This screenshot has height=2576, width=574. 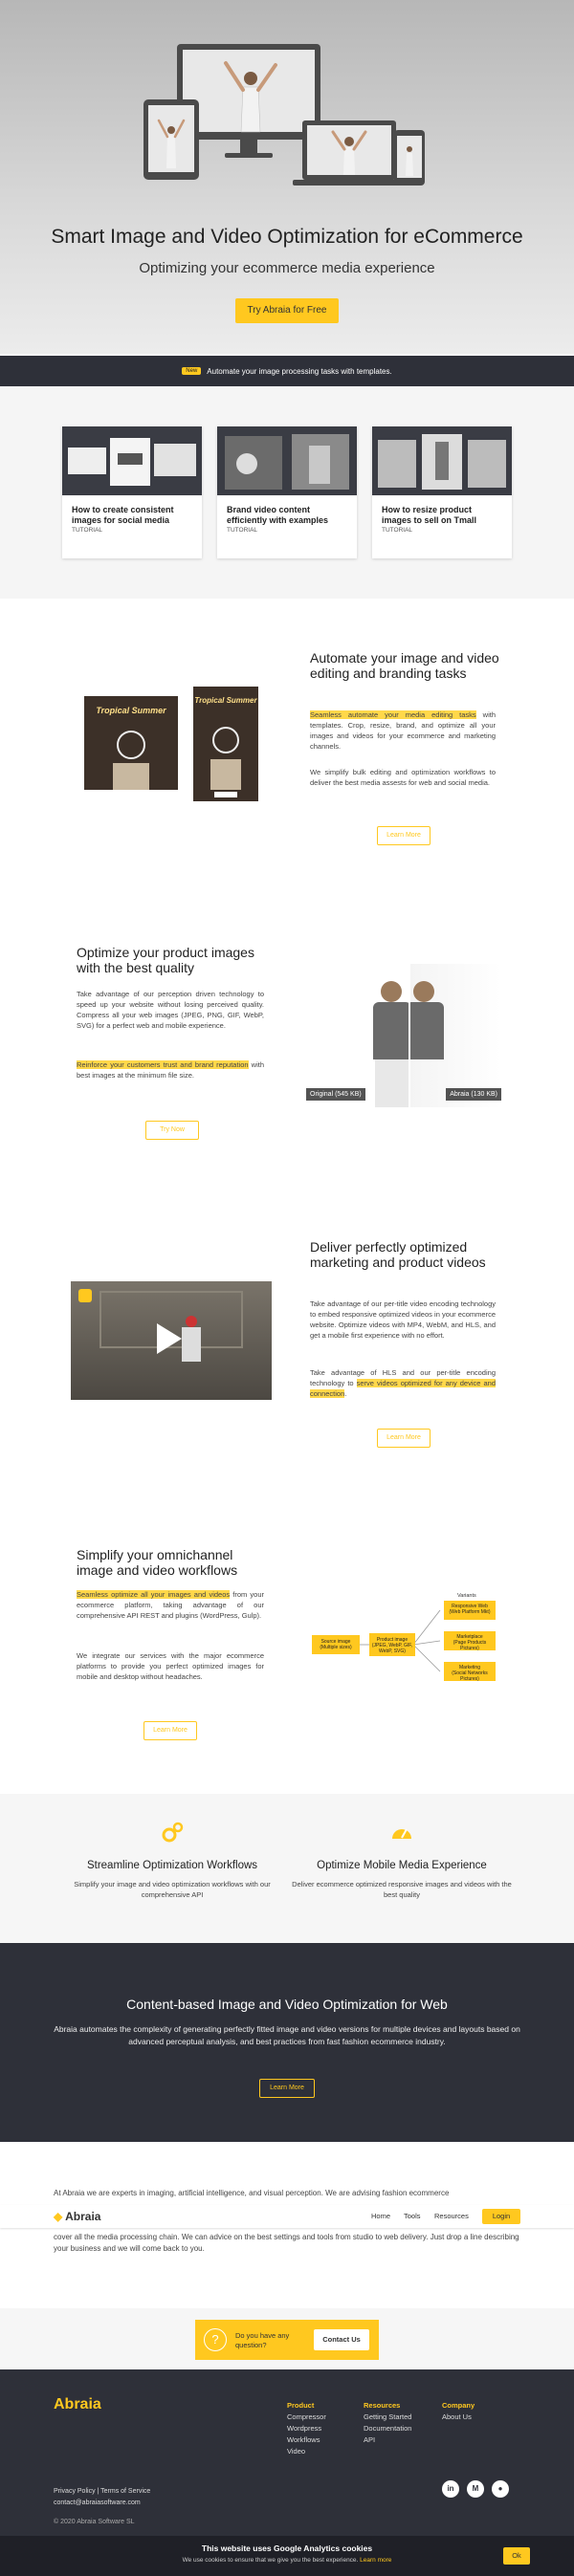 I want to click on footer-logo: Abraia, so click(x=78, y=2404).